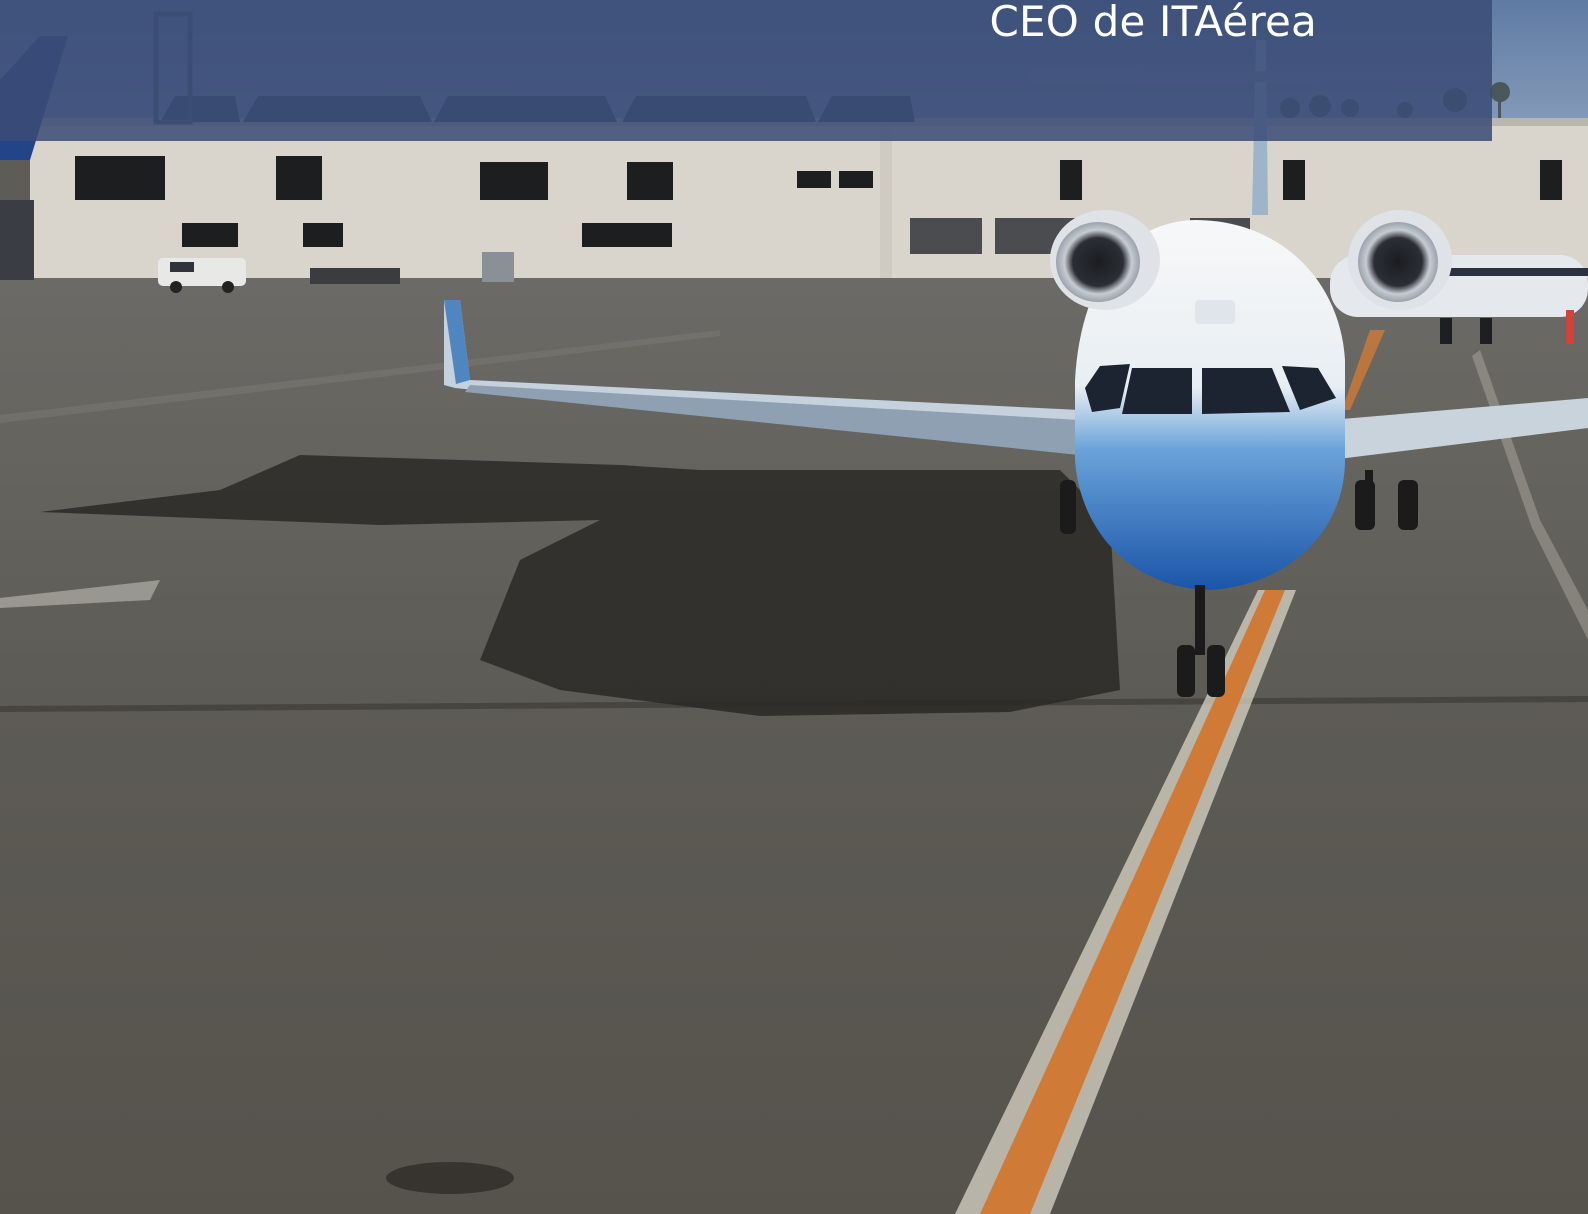 The width and height of the screenshot is (1588, 1214). Describe the element at coordinates (1153, 23) in the screenshot. I see `caption-text: CEO de ITAérea` at that location.